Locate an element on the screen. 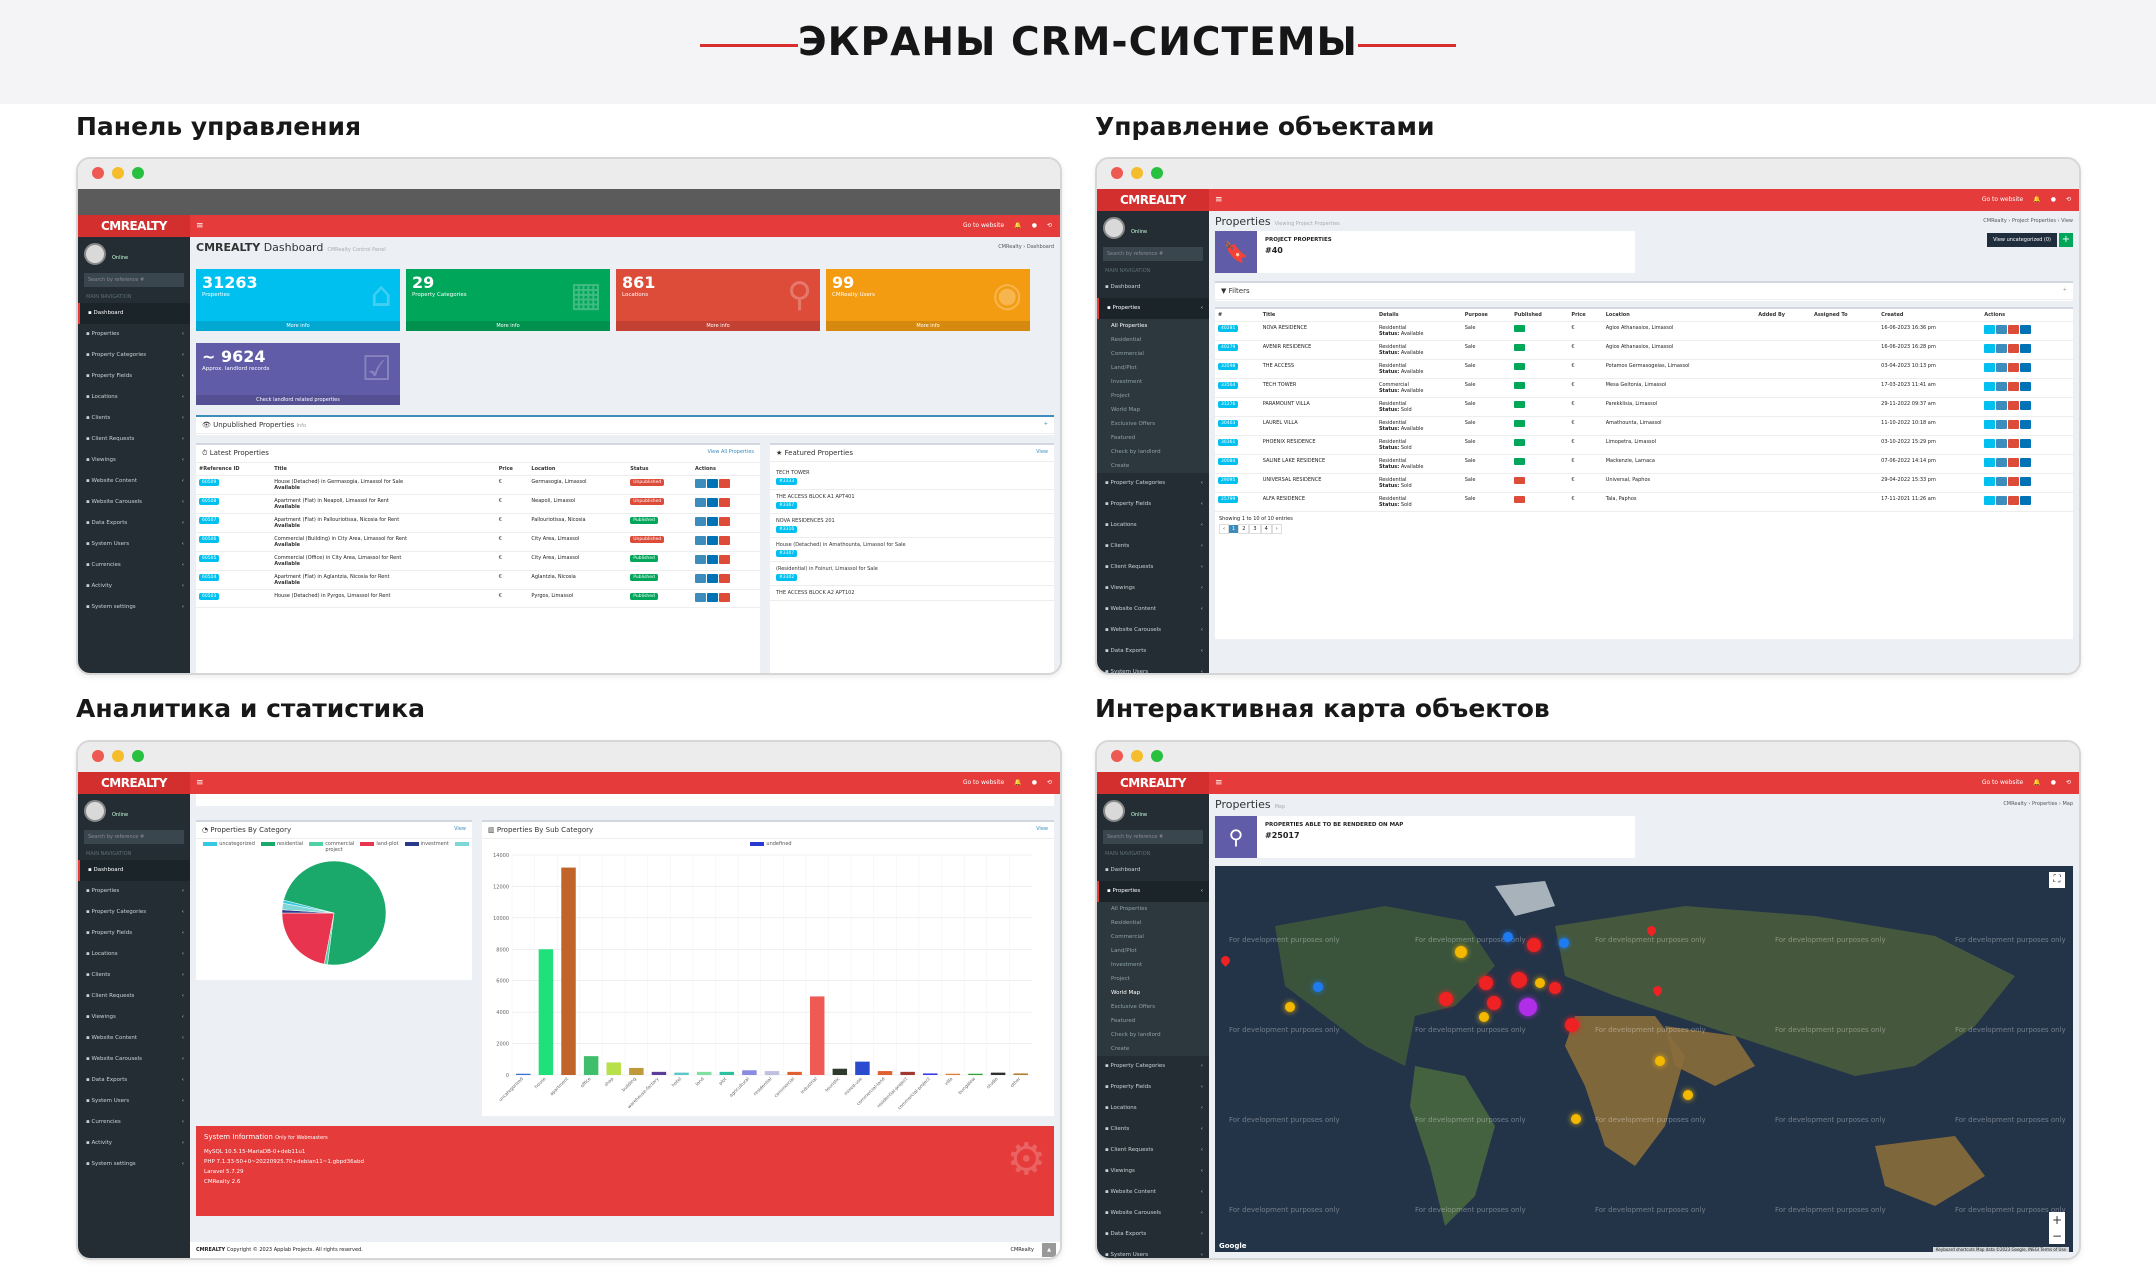 This screenshot has width=2156, height=1276. bar-land is located at coordinates (704, 1073).